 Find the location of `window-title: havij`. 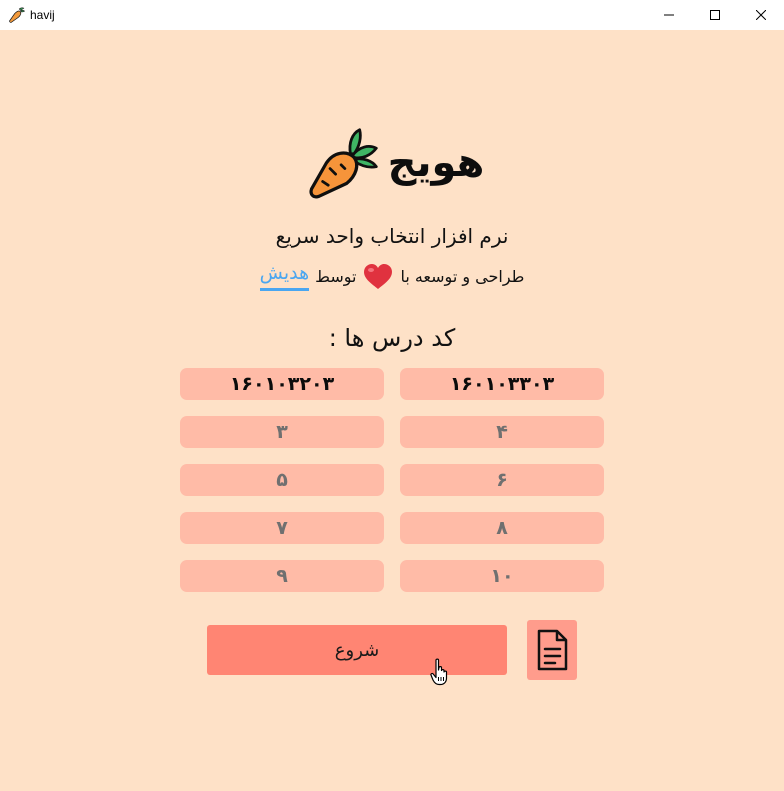

window-title: havij is located at coordinates (42, 15).